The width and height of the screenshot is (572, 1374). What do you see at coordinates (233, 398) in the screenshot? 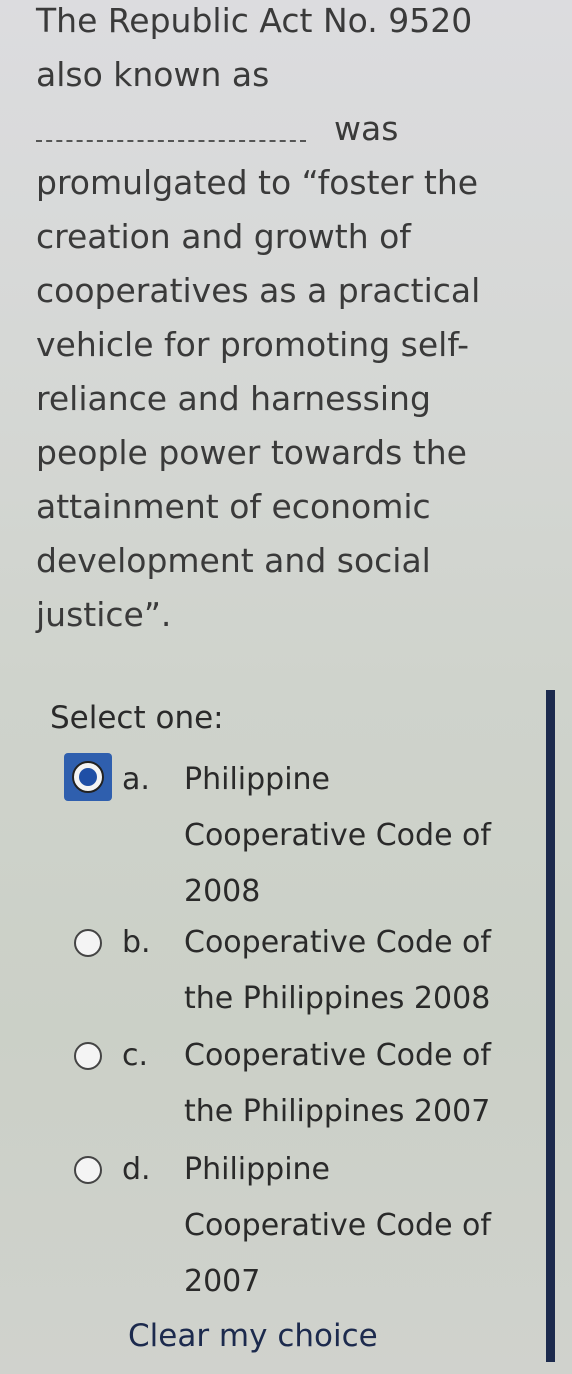
I see `question-line: reliance and harnessing` at bounding box center [233, 398].